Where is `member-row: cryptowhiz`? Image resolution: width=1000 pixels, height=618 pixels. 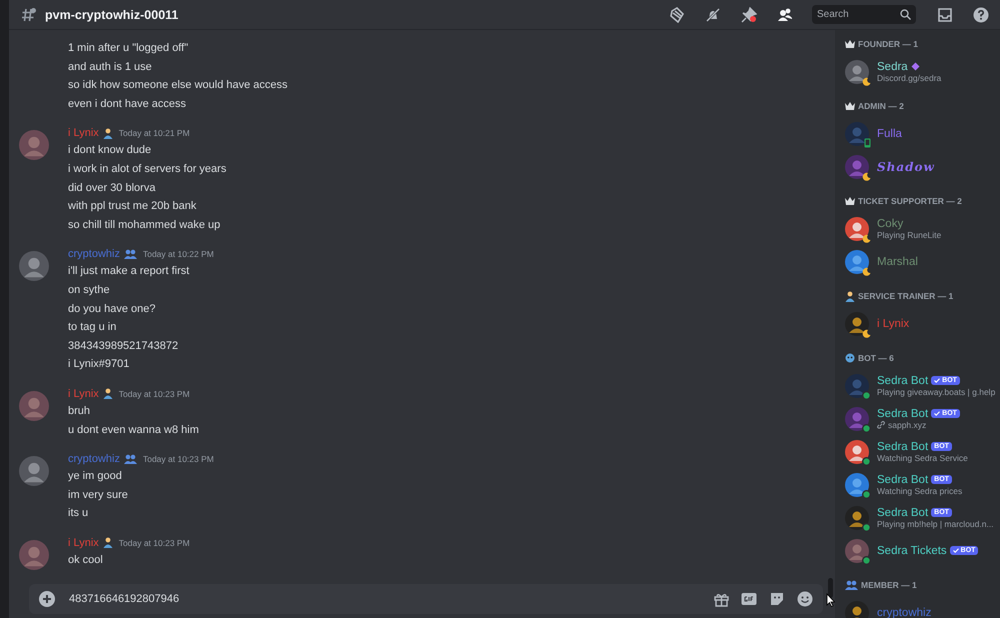
member-row: cryptowhiz is located at coordinates (922, 607).